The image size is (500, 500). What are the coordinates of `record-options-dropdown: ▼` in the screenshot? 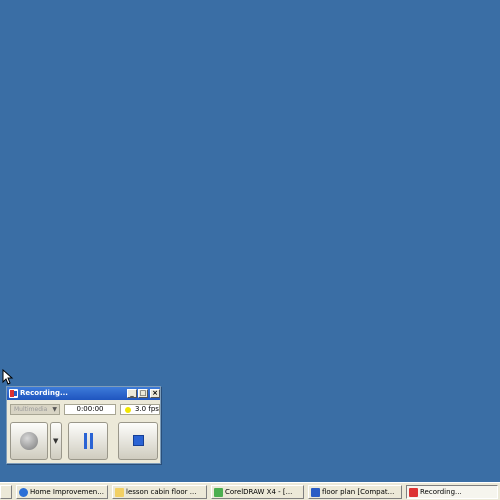 It's located at (56, 441).